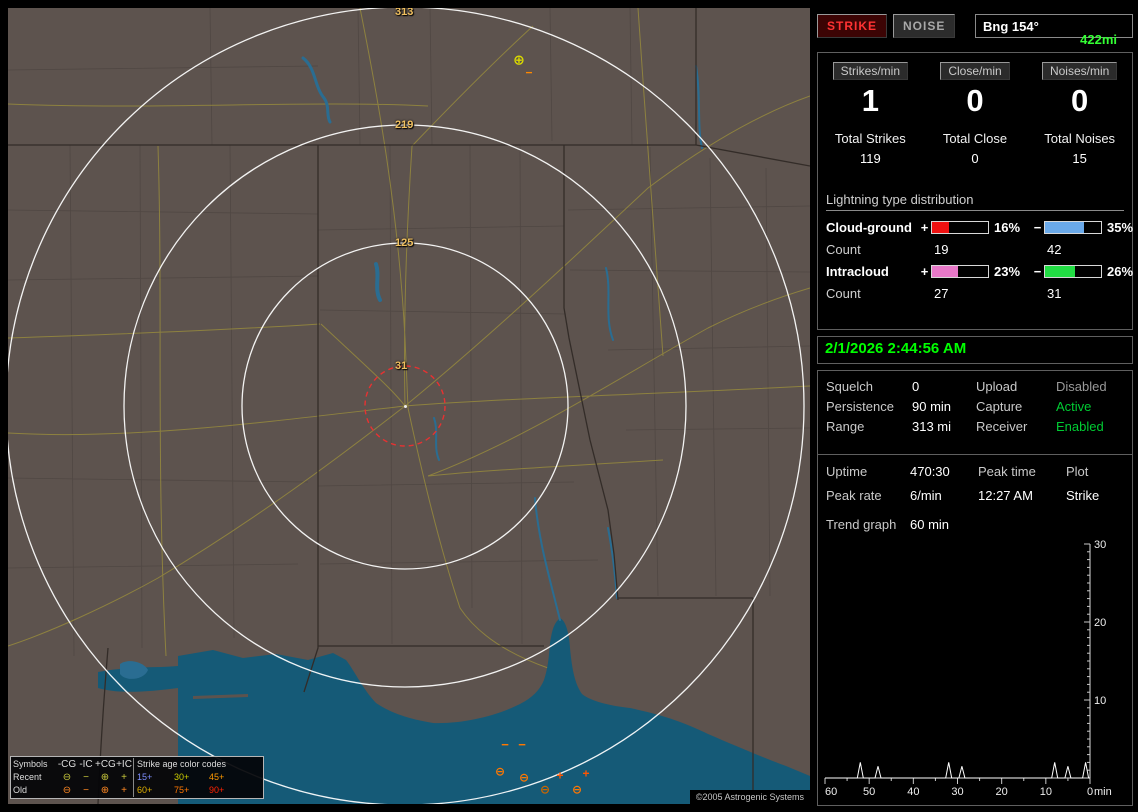 The height and width of the screenshot is (812, 1138). Describe the element at coordinates (857, 271) in the screenshot. I see `intracloud-label: Intracloud` at that location.